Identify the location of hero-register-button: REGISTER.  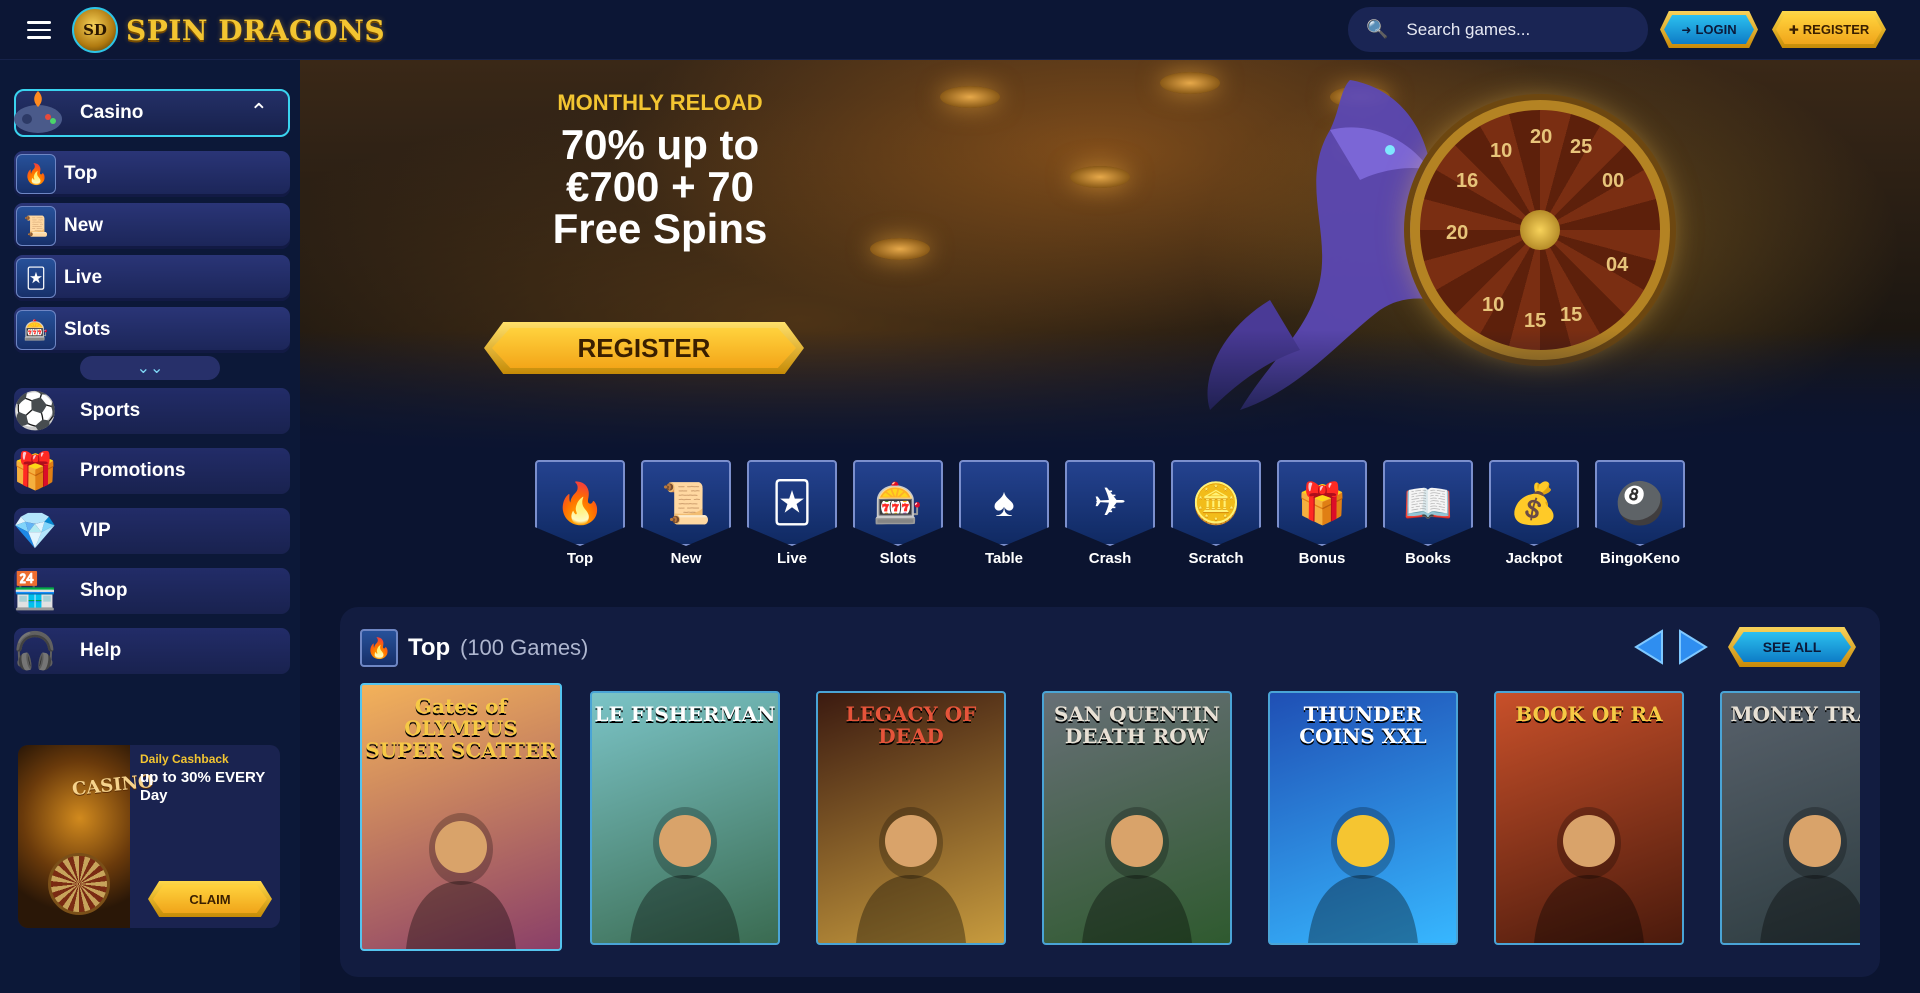
(644, 348).